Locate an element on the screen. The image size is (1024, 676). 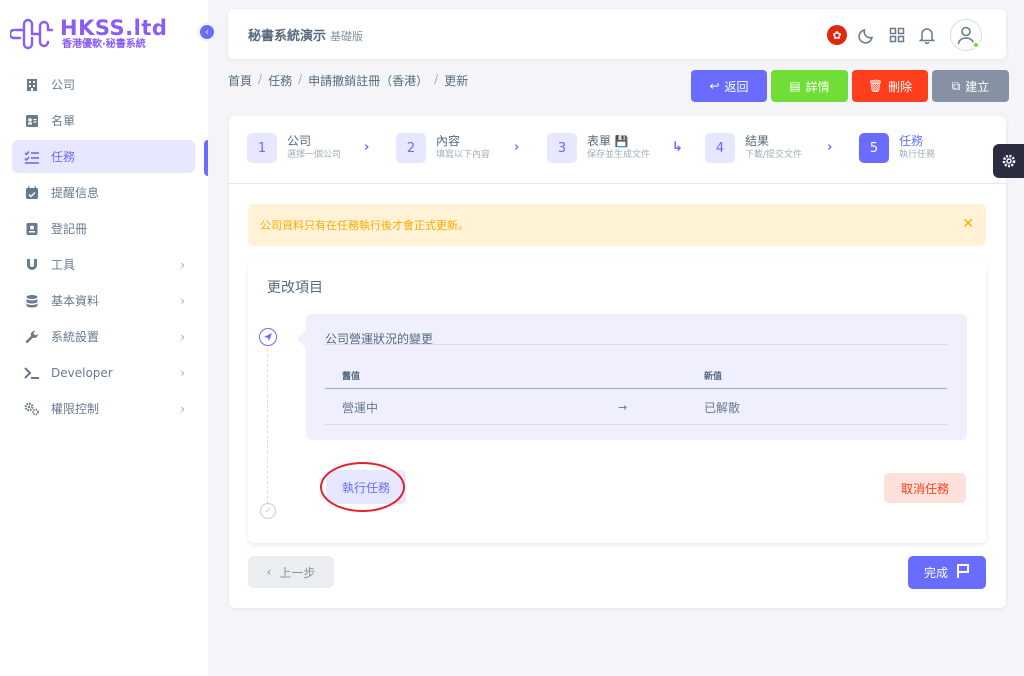
sidebar-item-reminders: 提醒信息 is located at coordinates (103, 192).